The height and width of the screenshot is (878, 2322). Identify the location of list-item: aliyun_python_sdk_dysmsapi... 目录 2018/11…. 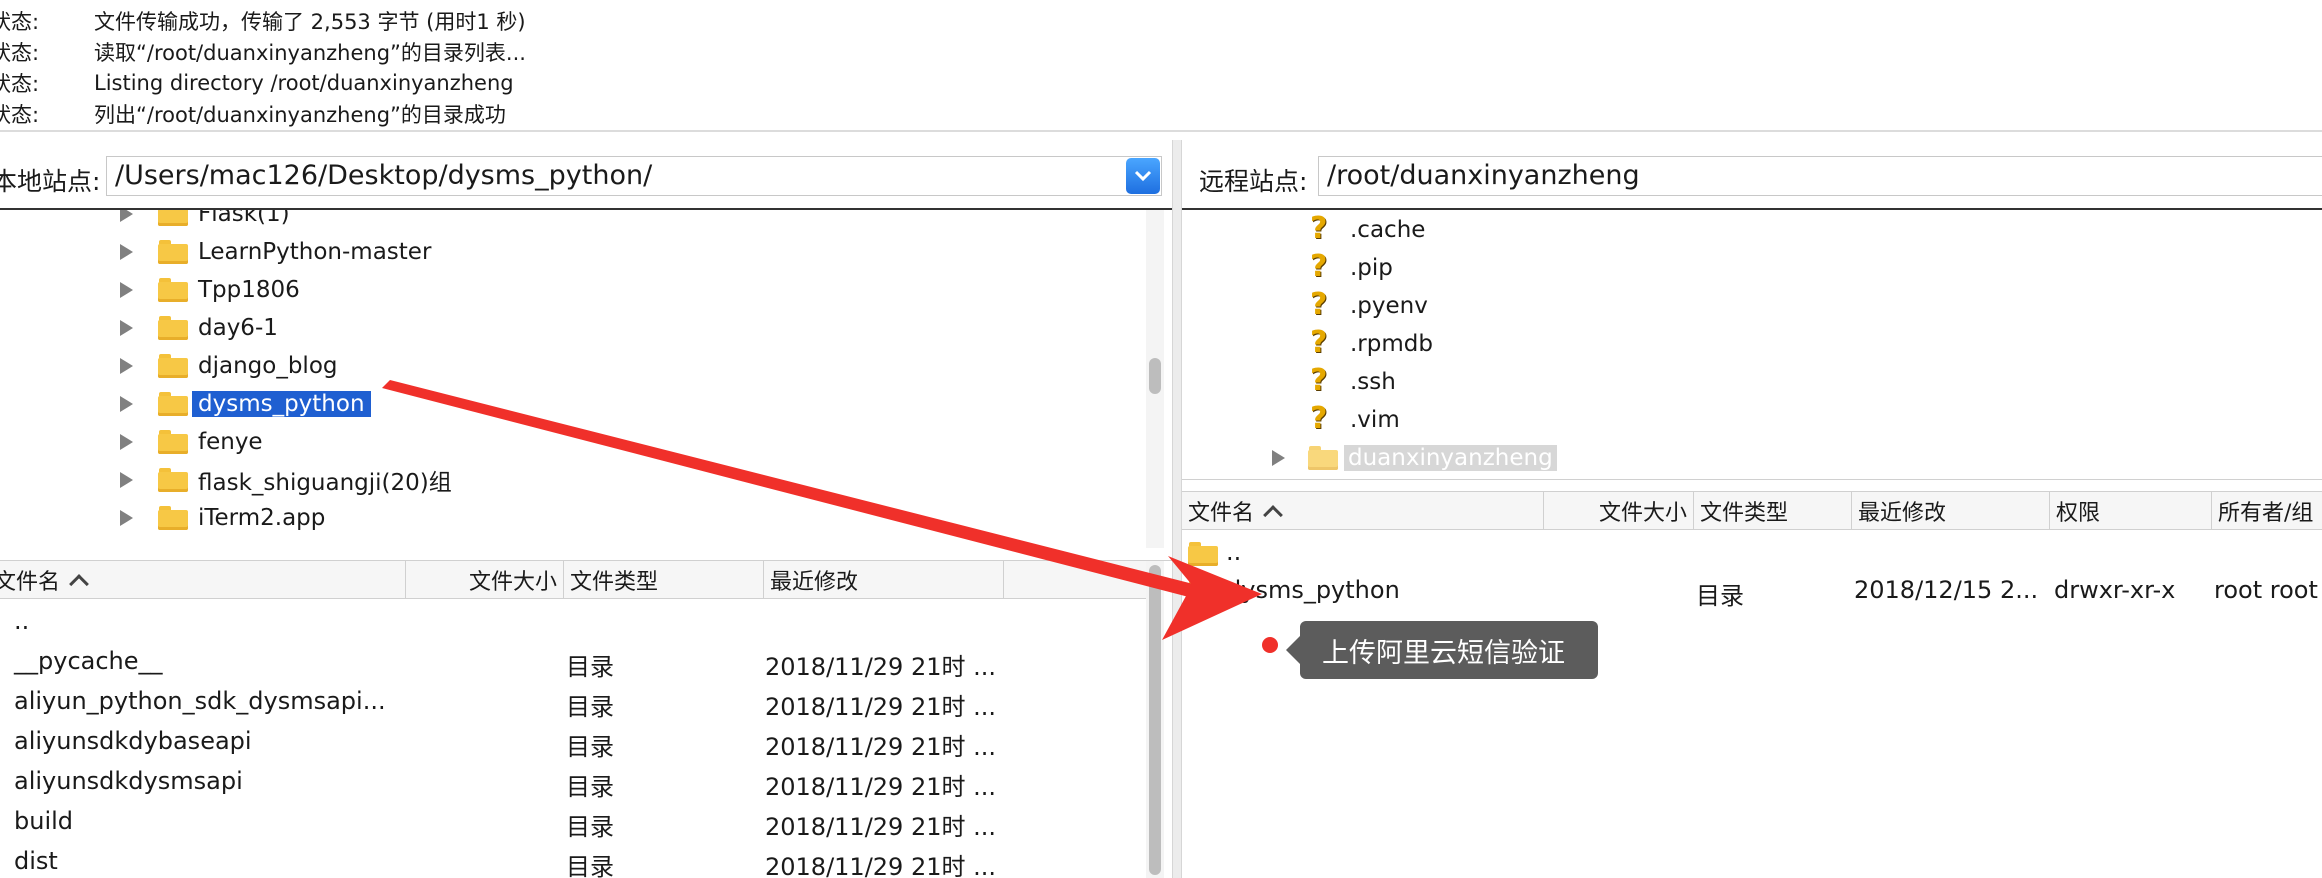
(573, 701).